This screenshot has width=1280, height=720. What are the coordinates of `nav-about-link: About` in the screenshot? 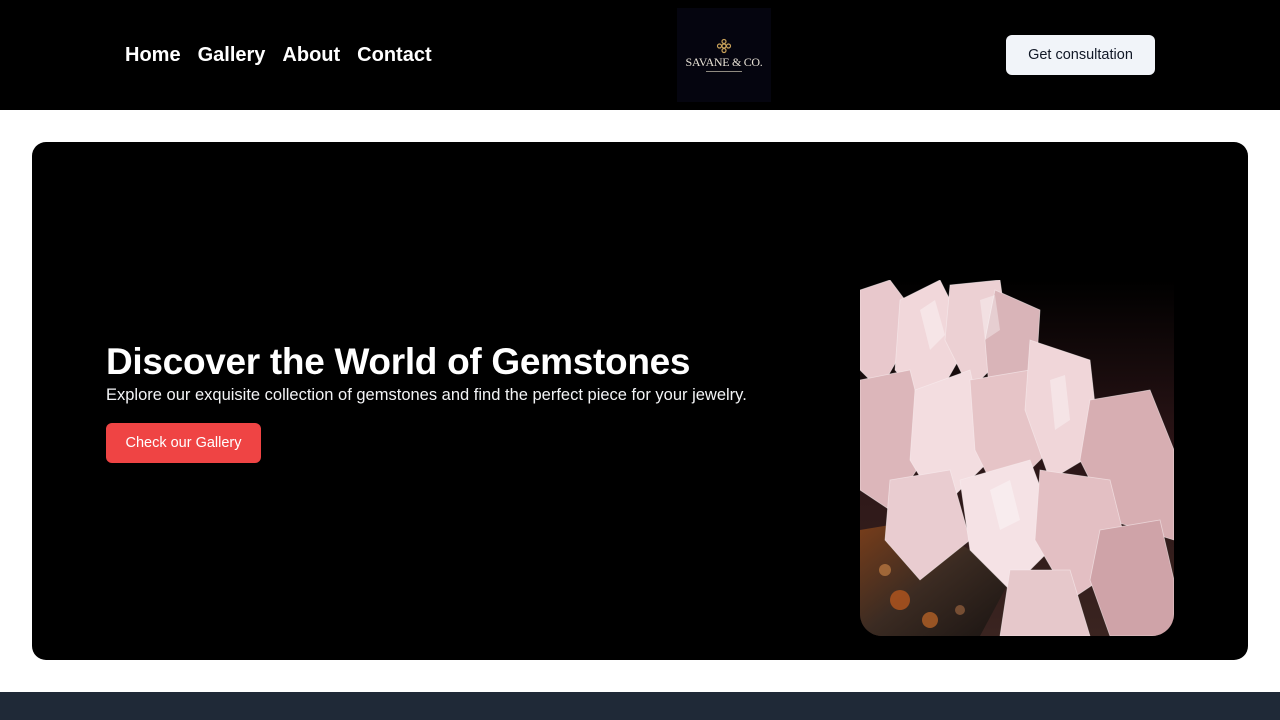 It's located at (311, 55).